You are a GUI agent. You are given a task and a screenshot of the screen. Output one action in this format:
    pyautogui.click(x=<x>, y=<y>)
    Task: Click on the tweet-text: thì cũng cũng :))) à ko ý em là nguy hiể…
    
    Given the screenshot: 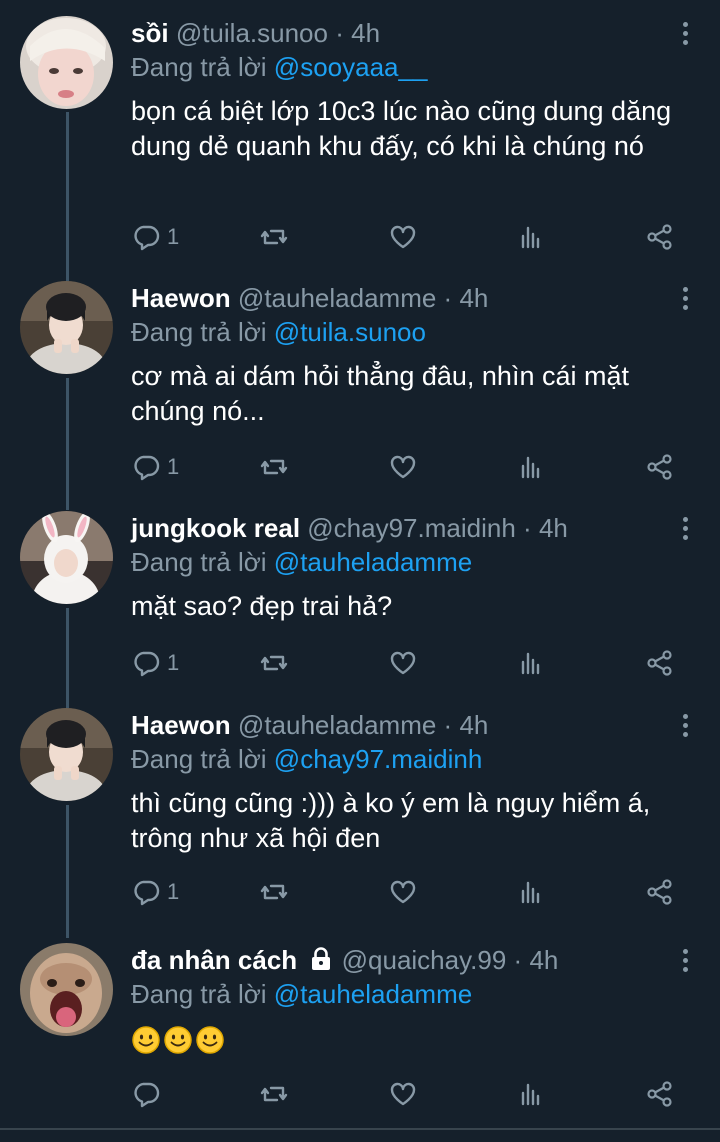 What is the action you would take?
    pyautogui.click(x=391, y=820)
    